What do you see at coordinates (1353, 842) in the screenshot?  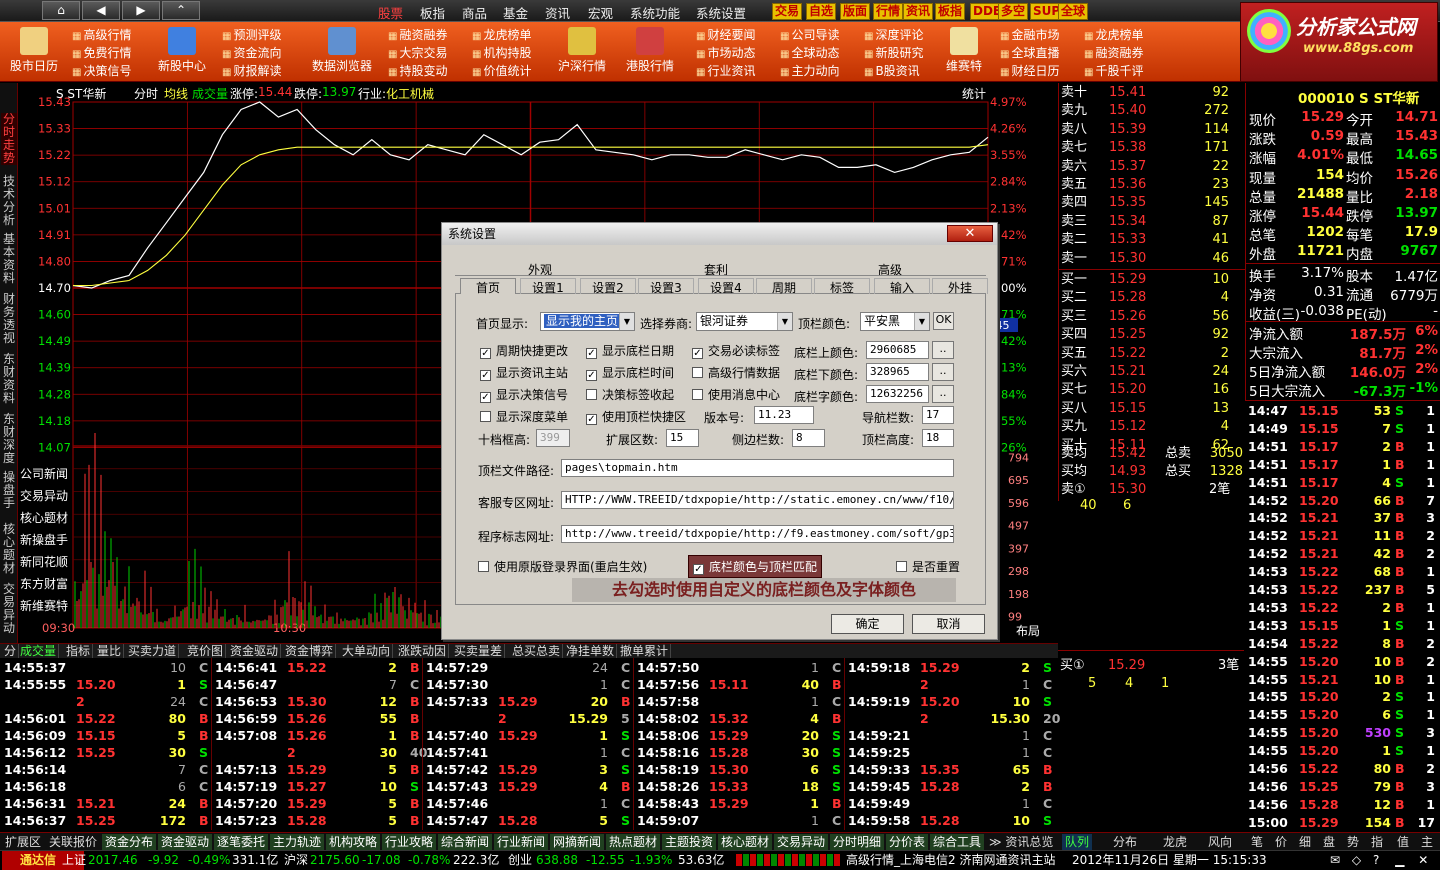 I see `panel-tab-8: 势` at bounding box center [1353, 842].